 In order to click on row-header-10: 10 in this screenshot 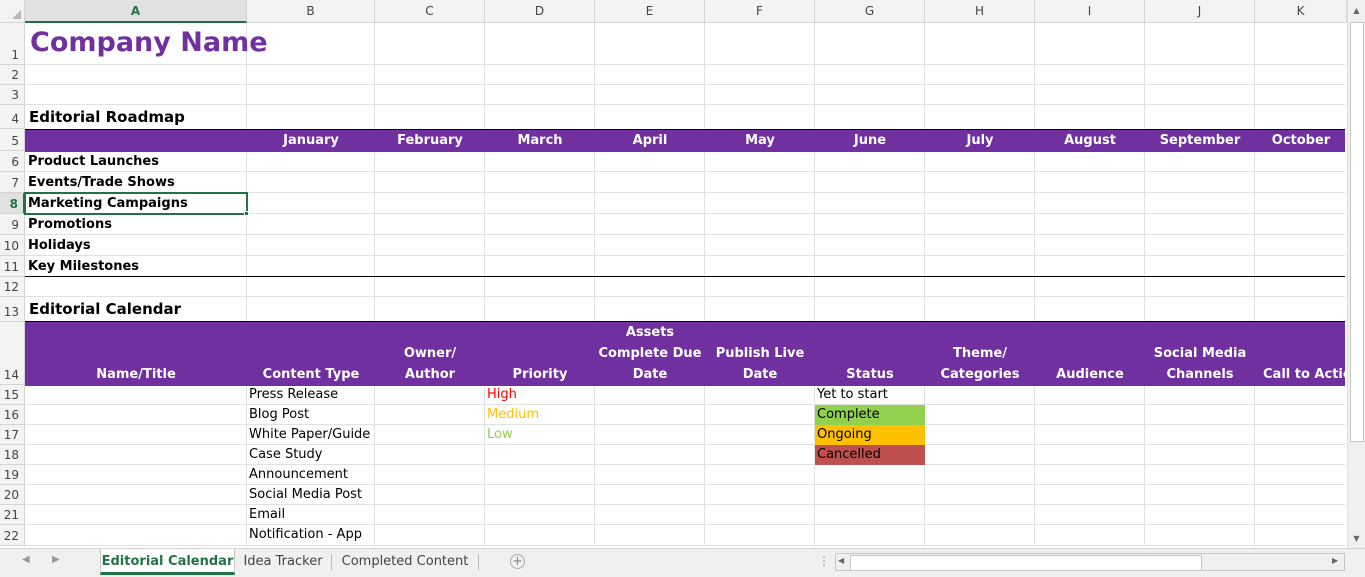, I will do `click(12, 245)`.